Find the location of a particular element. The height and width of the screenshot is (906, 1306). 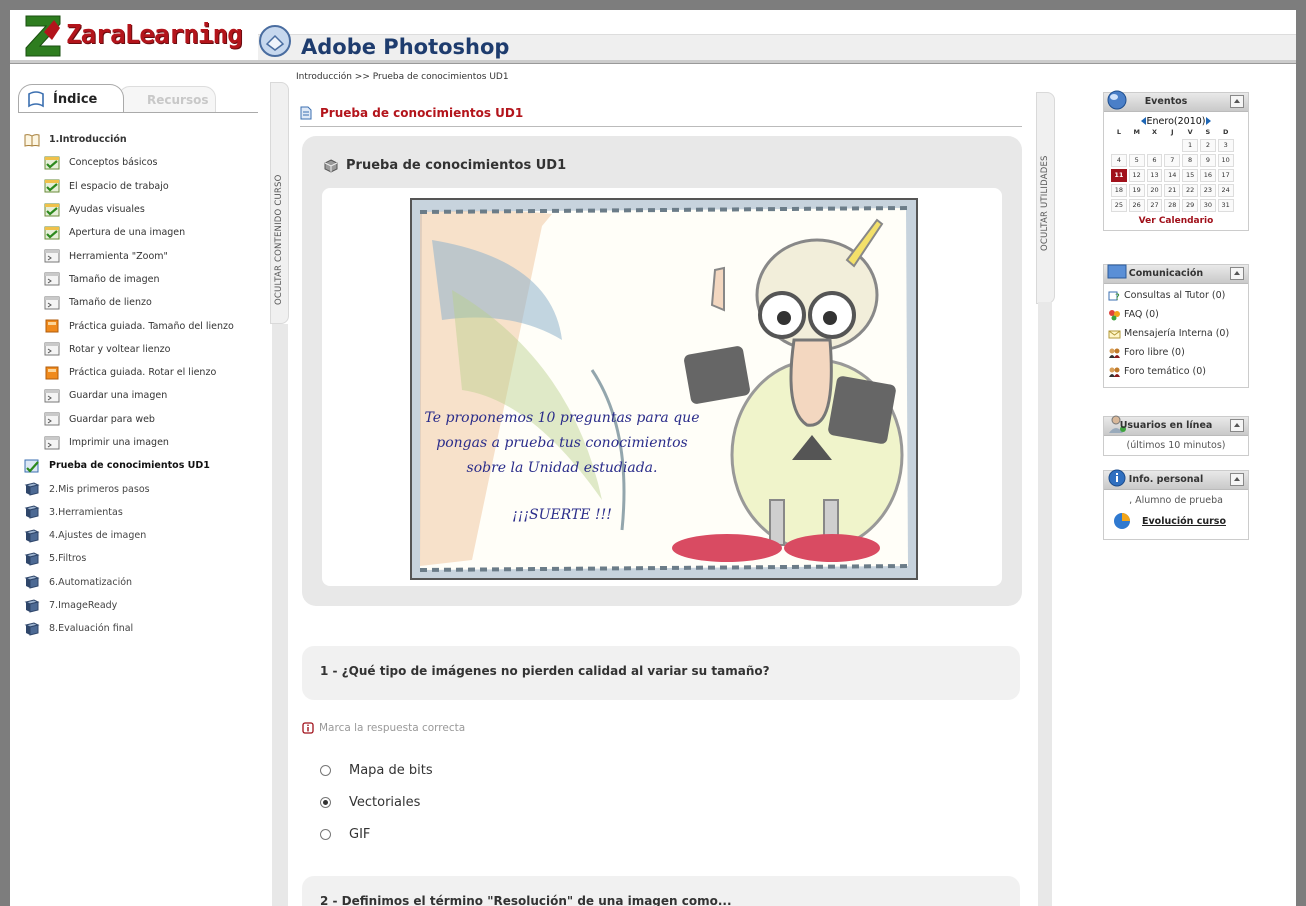

communication-item: Mensajería Interna (0) is located at coordinates (1176, 335).